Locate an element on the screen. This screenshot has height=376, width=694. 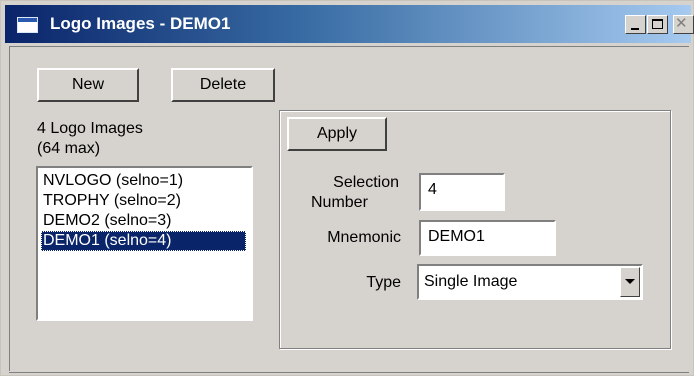
window-title: Logo Images - DEMO1 is located at coordinates (140, 23).